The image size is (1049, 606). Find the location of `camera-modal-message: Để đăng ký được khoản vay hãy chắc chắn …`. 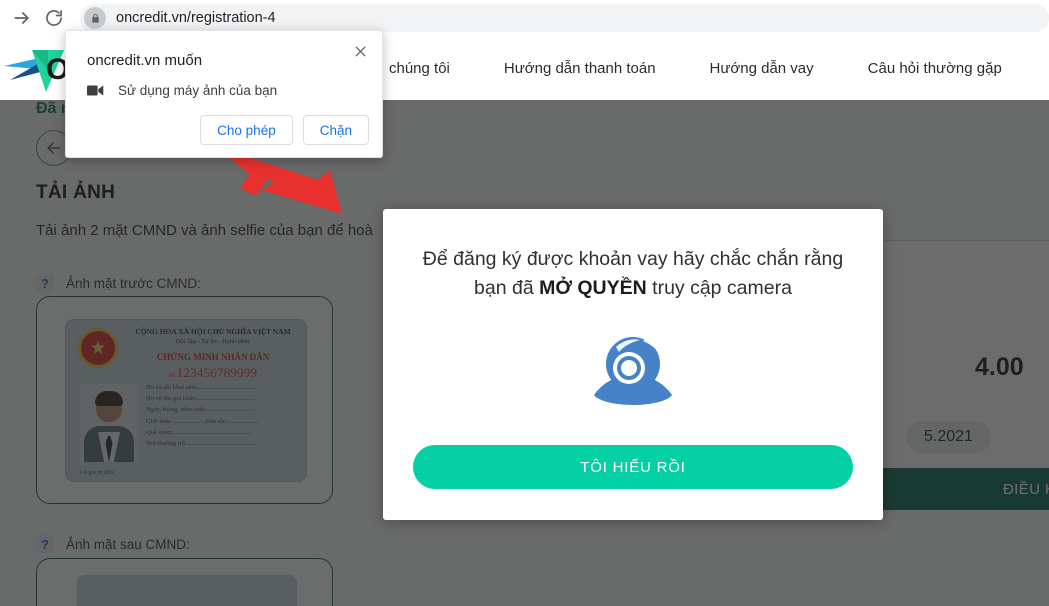

camera-modal-message: Để đăng ký được khoản vay hãy chắc chắn … is located at coordinates (633, 274).